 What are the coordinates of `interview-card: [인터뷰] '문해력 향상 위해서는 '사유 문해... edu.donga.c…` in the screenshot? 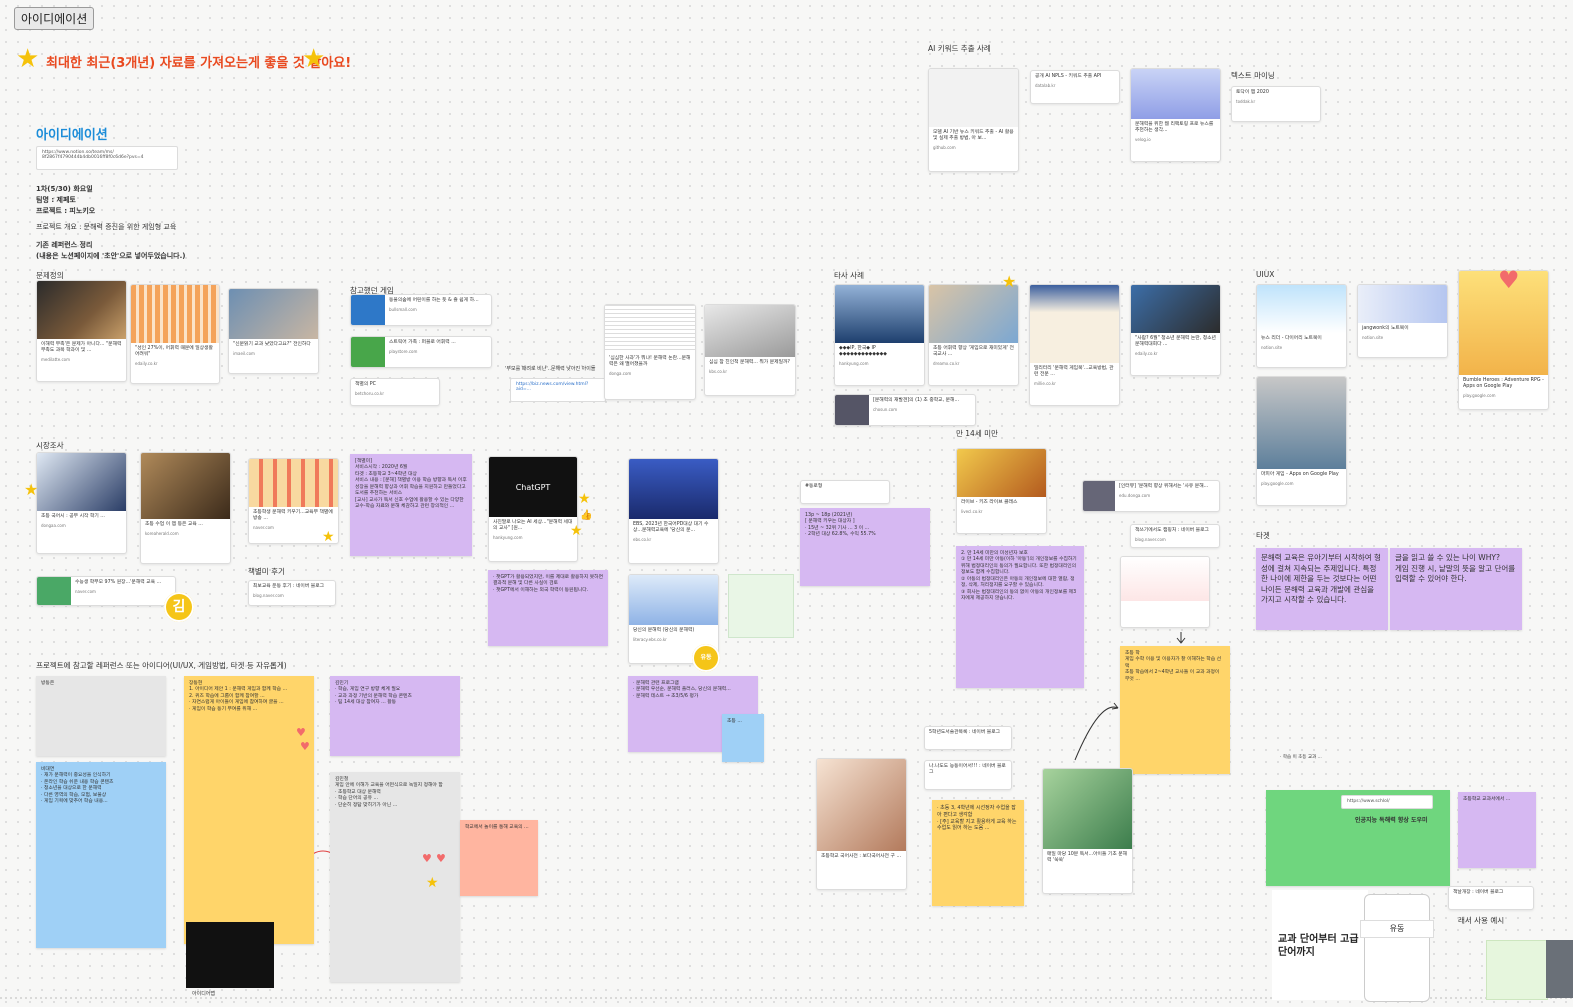 It's located at (1151, 496).